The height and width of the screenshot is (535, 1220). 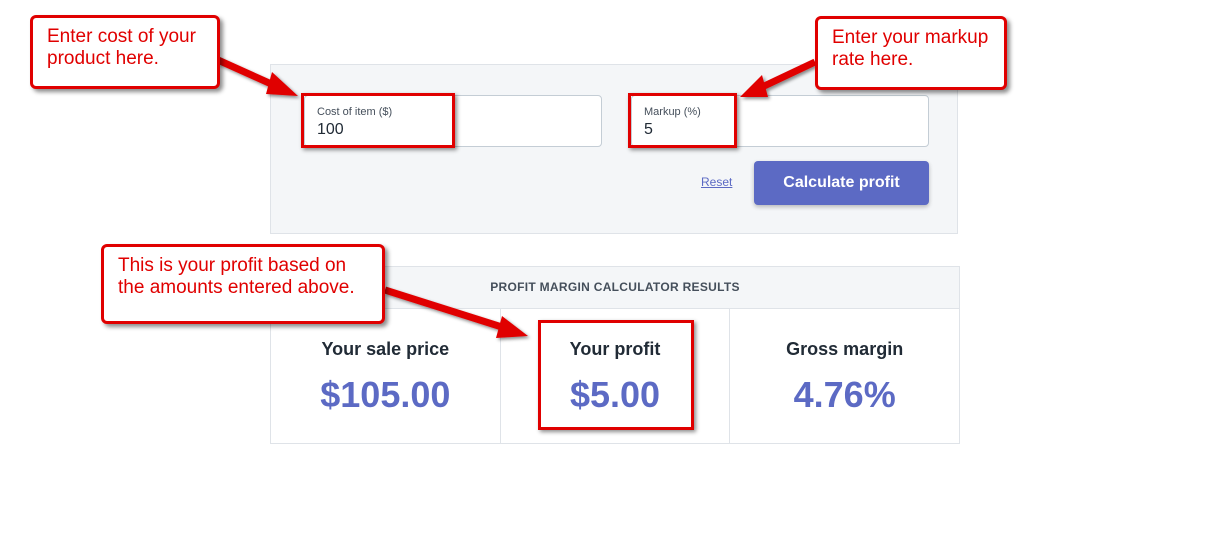 I want to click on markup-callout: Enter your markup rate here., so click(x=911, y=53).